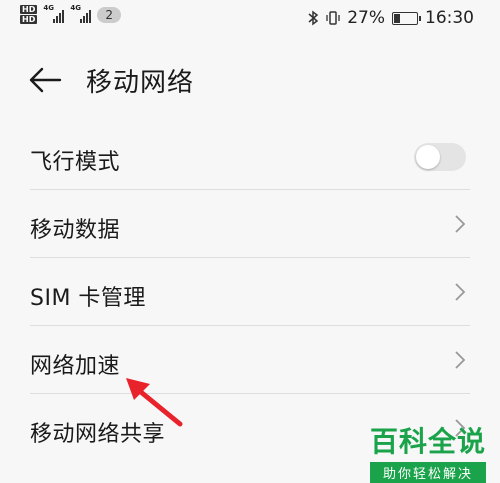  What do you see at coordinates (75, 366) in the screenshot?
I see `menu-item-label: 网络加速` at bounding box center [75, 366].